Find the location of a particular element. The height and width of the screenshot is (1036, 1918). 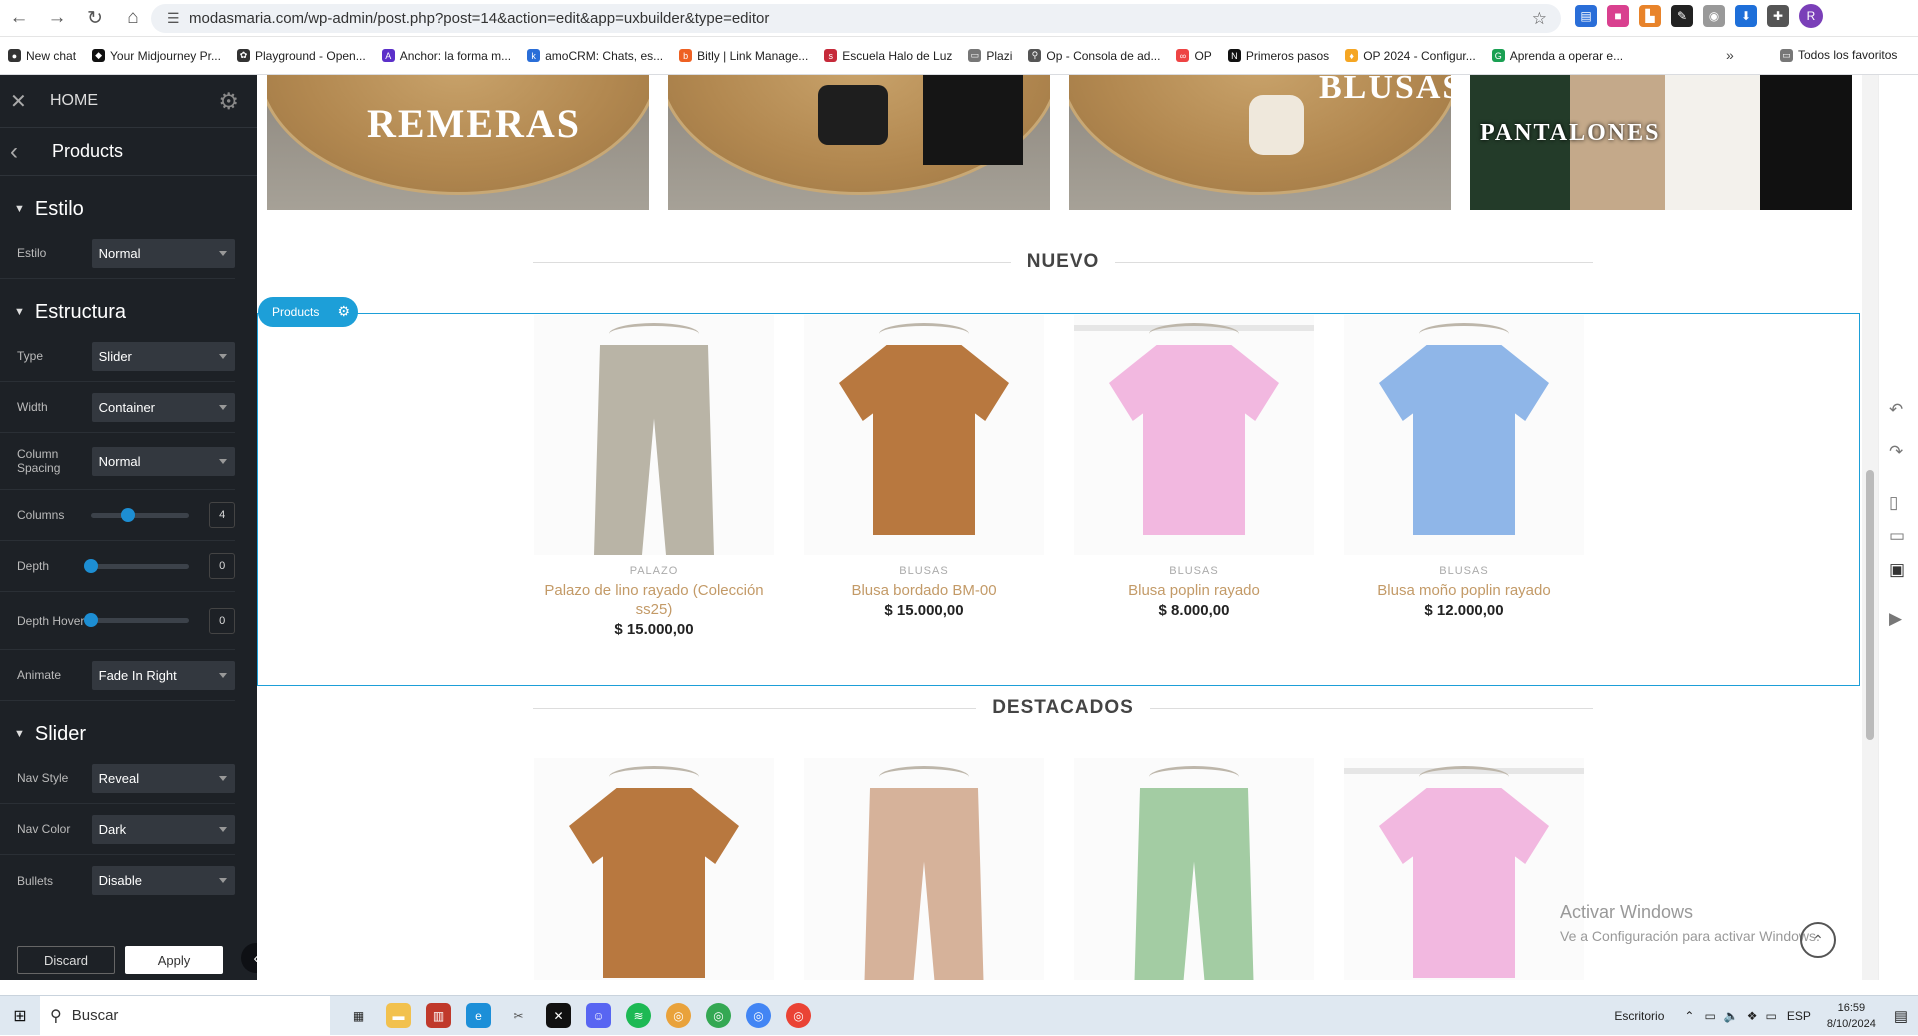

back-icon: ← is located at coordinates (19, 18).